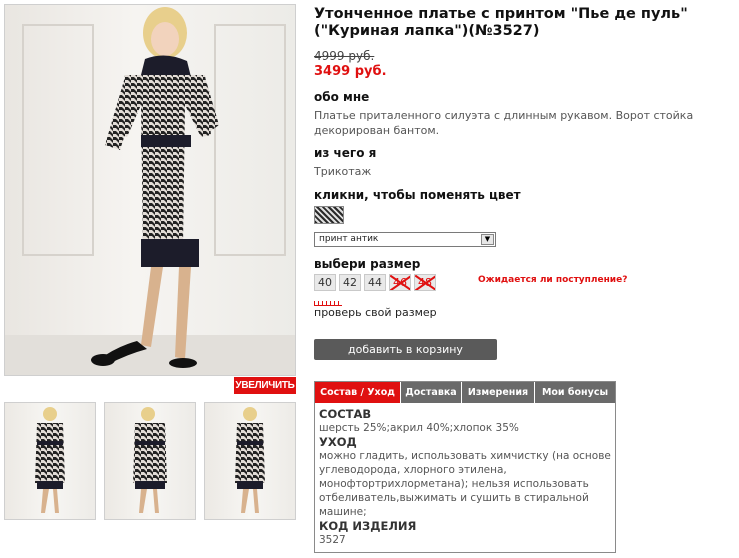 The width and height of the screenshot is (739, 558). Describe the element at coordinates (350, 282) in the screenshot. I see `size-option-42: 42` at that location.